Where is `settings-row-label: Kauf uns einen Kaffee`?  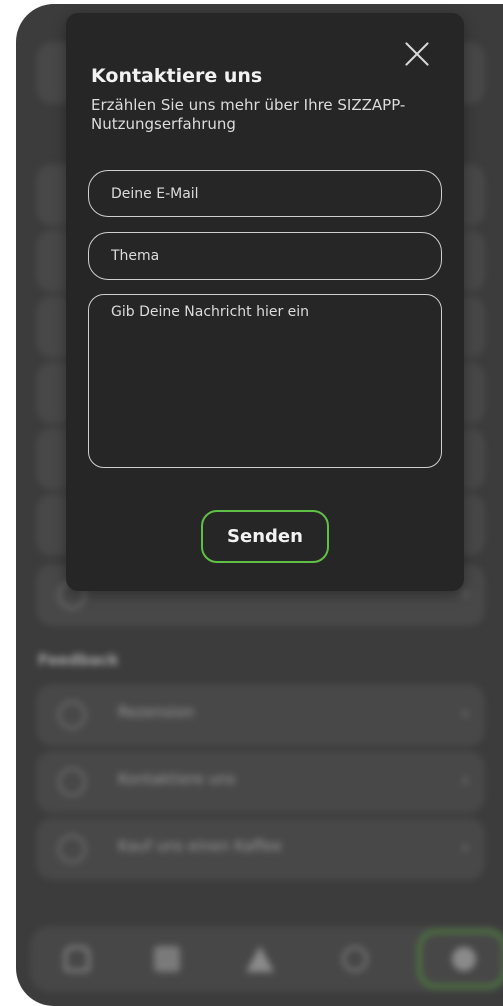
settings-row-label: Kauf uns einen Kaffee is located at coordinates (200, 846).